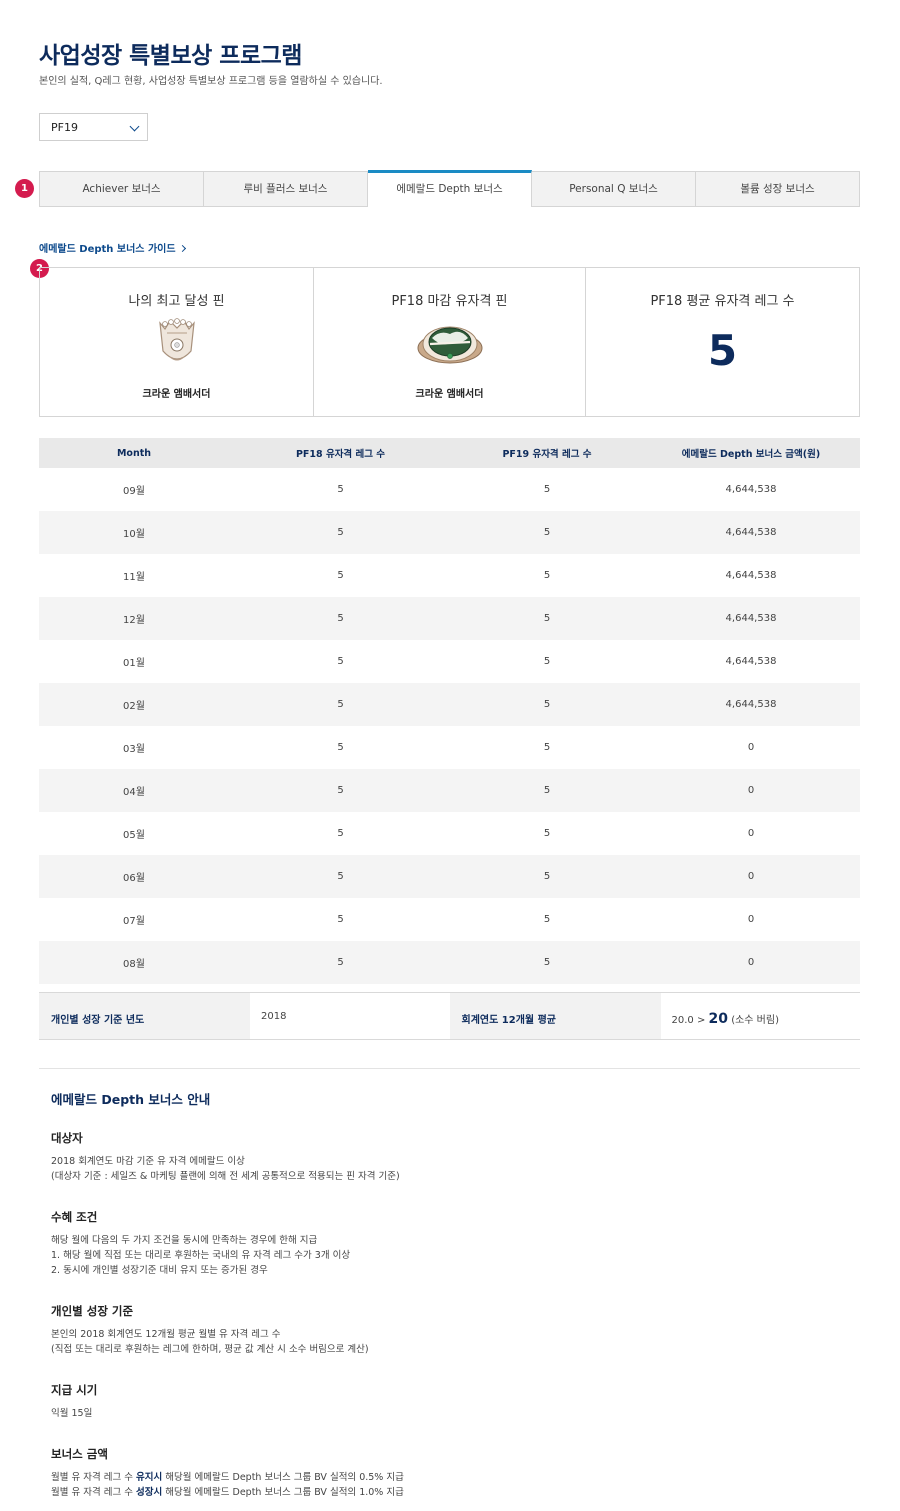 Image resolution: width=900 pixels, height=1511 pixels. What do you see at coordinates (121, 189) in the screenshot?
I see `tab-achiever: Achiever 보너스` at bounding box center [121, 189].